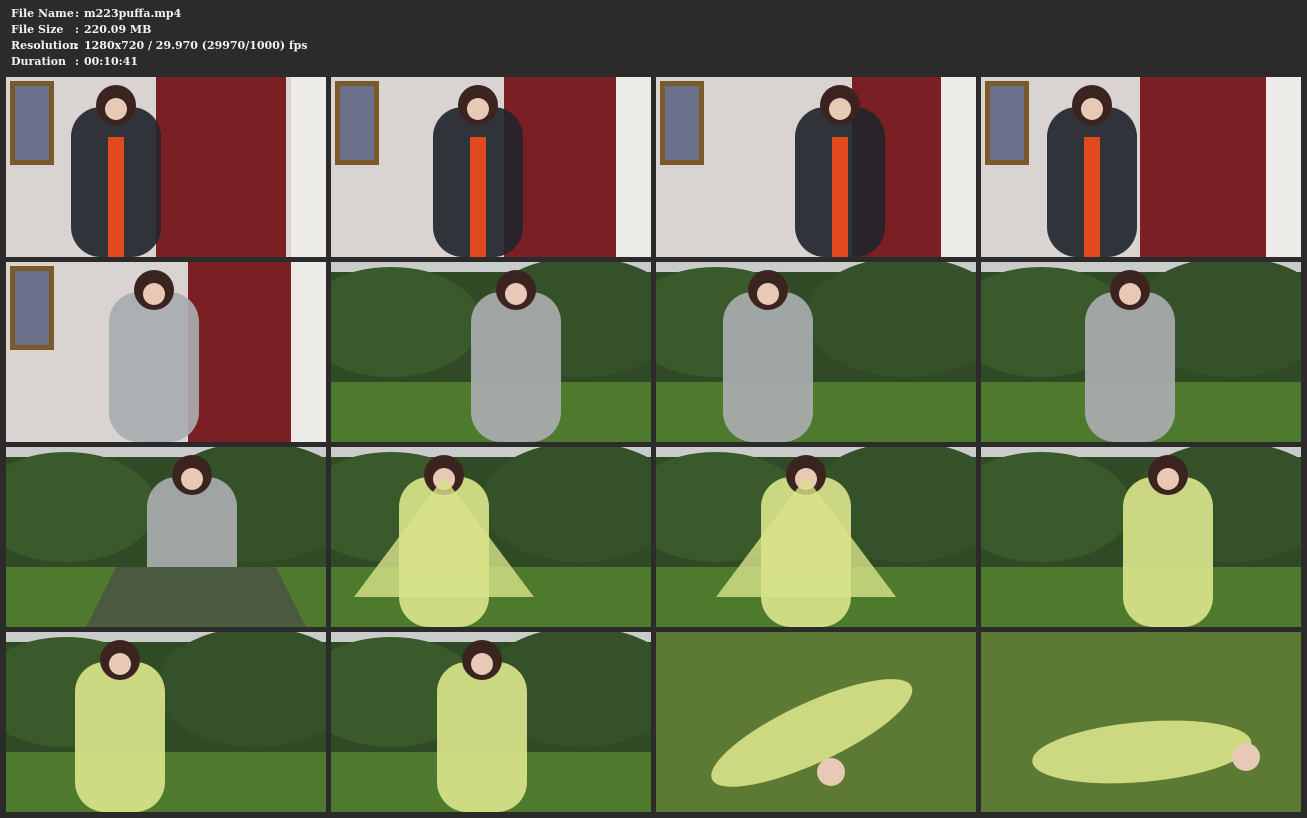 The width and height of the screenshot is (1307, 818). What do you see at coordinates (159, 62) in the screenshot?
I see `info-row-duration: Duration : 00:10:41` at bounding box center [159, 62].